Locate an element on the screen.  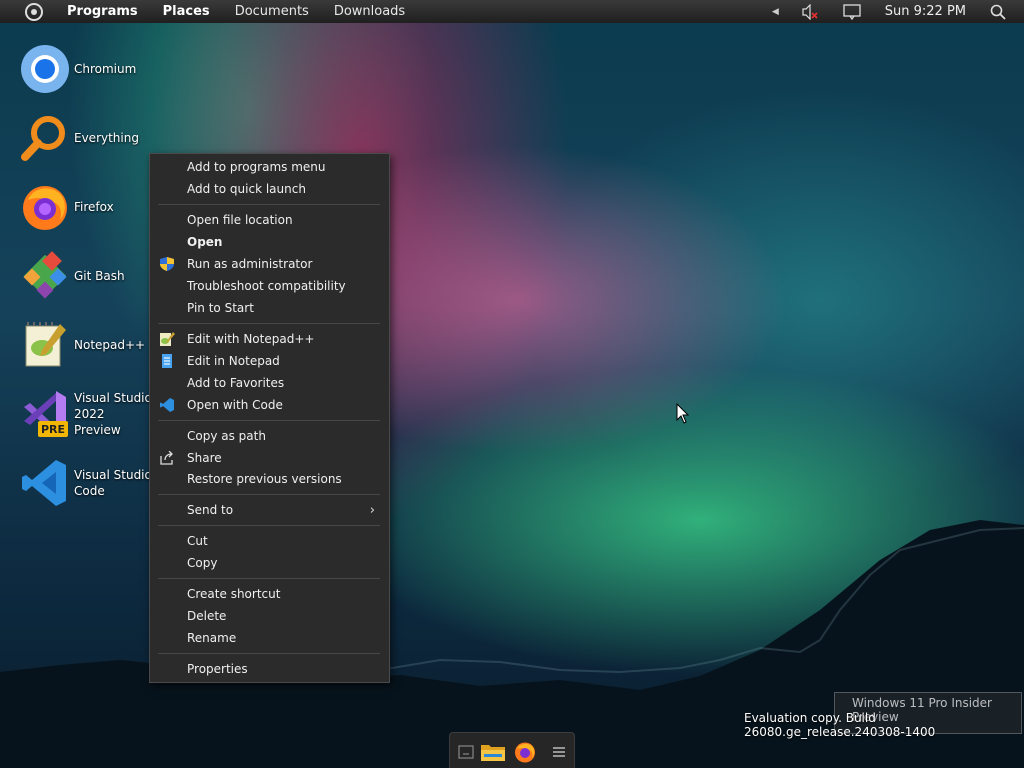
menu-item-restore-previous-versions: Restore previous versions is located at coordinates (269, 479).